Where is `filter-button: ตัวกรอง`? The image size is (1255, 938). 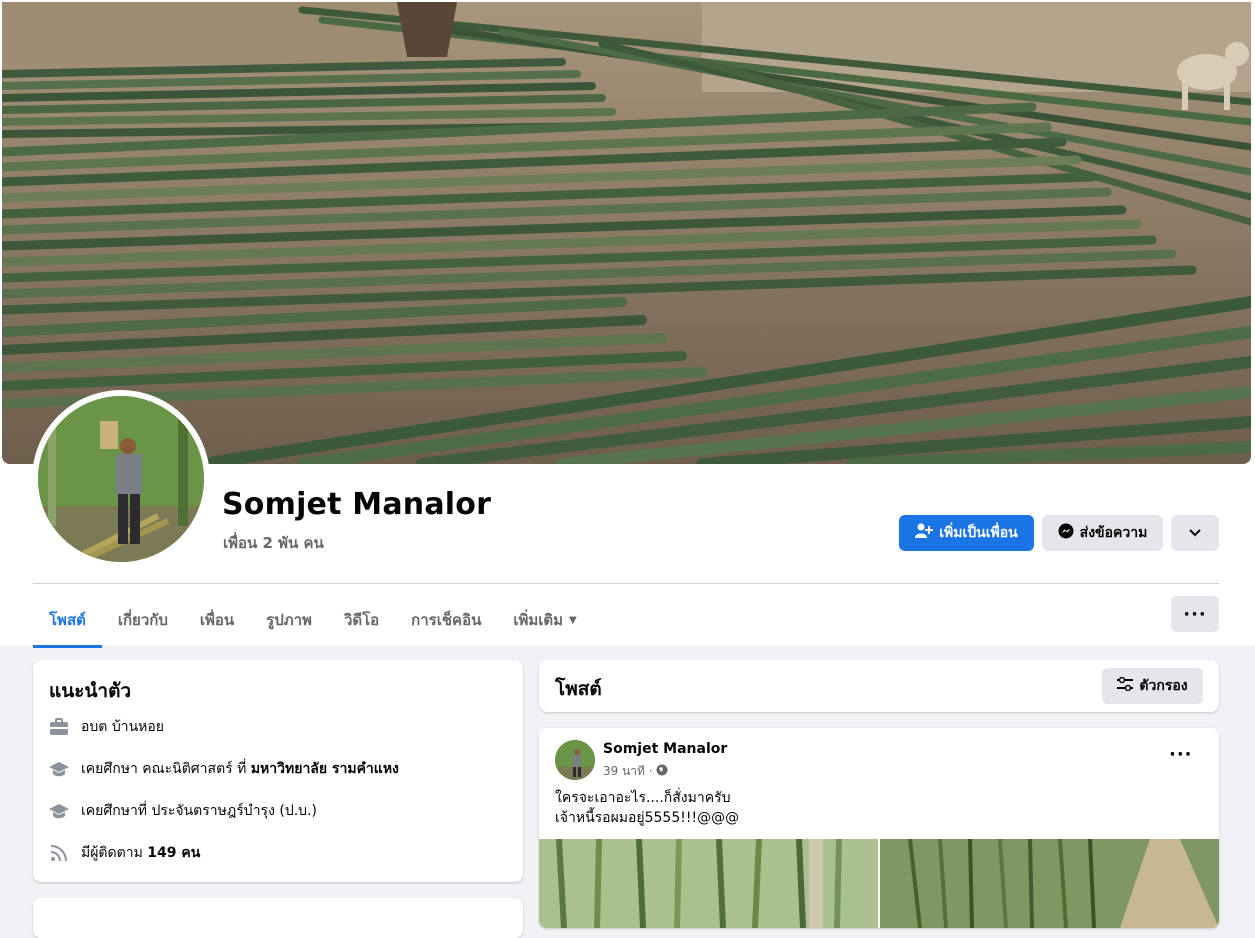
filter-button: ตัวกรอง is located at coordinates (1152, 686).